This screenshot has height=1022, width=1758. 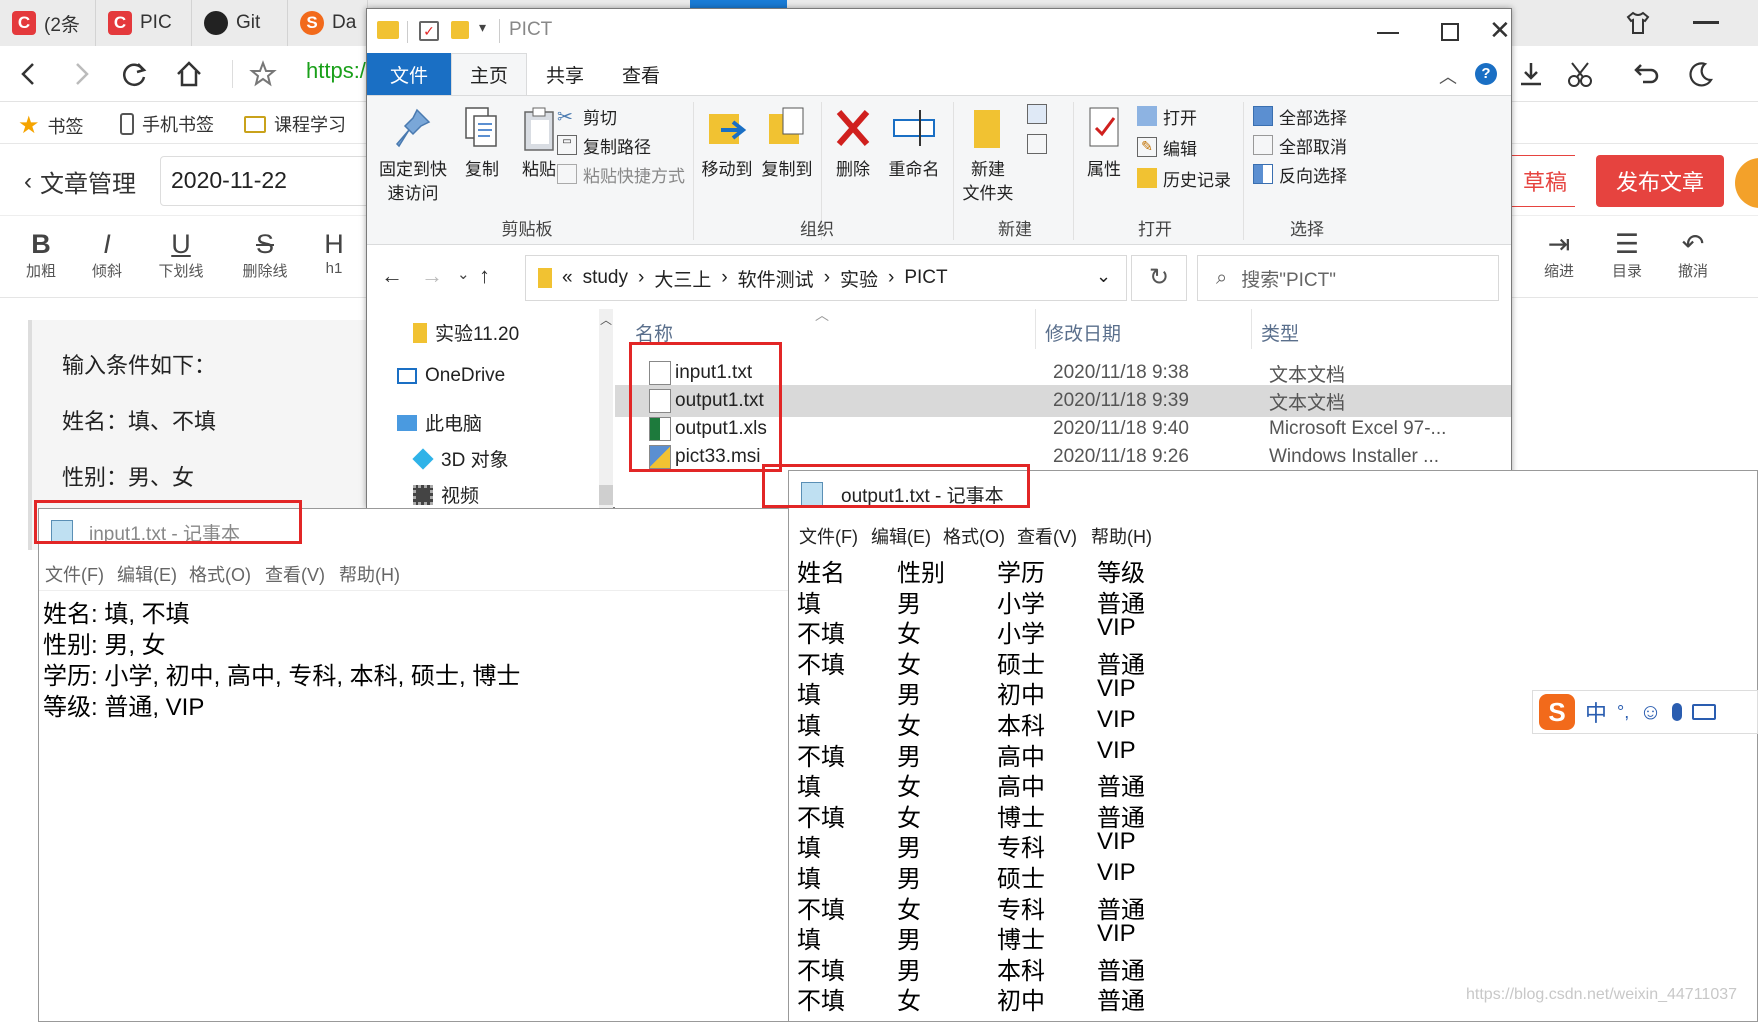 I want to click on folder-icon, so click(x=460, y=30).